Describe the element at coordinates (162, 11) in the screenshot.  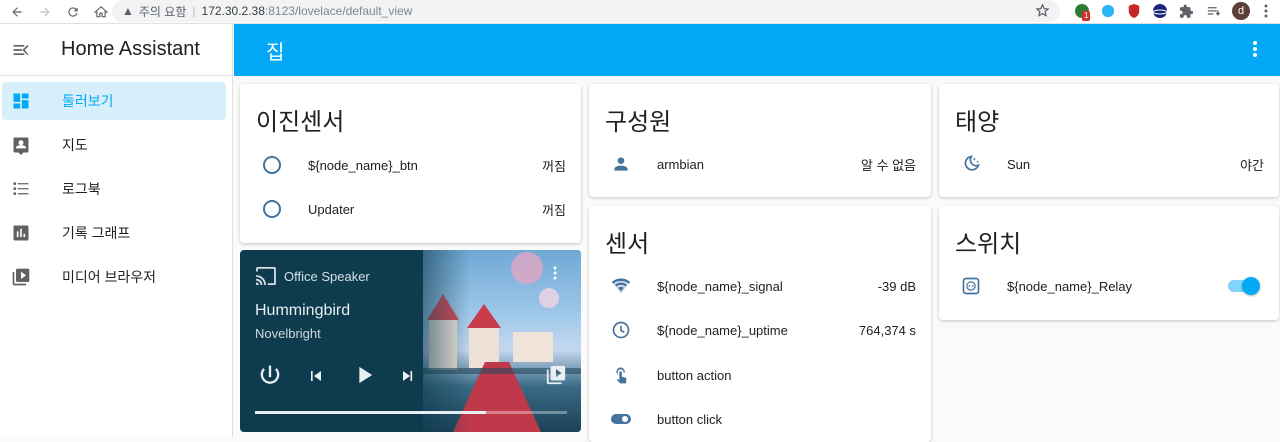
I see `security-warning-label: 주의 요함` at that location.